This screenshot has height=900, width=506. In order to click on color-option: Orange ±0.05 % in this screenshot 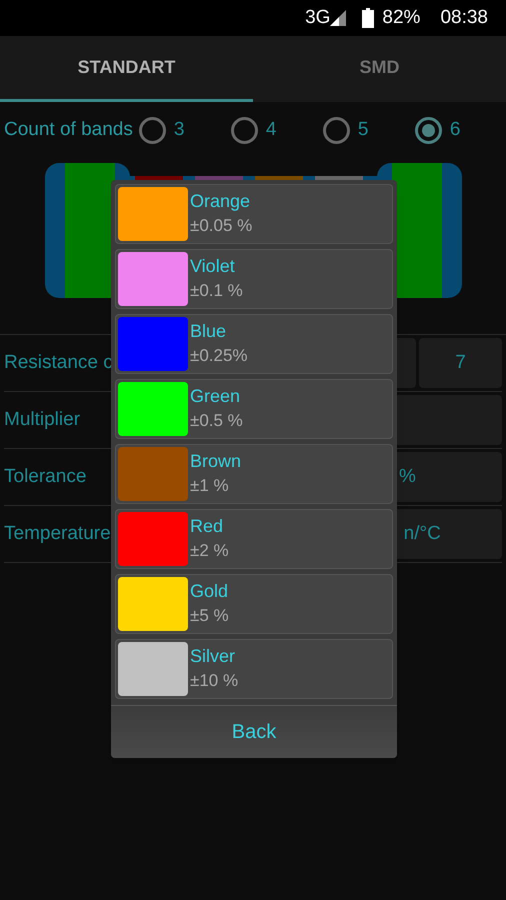, I will do `click(254, 214)`.